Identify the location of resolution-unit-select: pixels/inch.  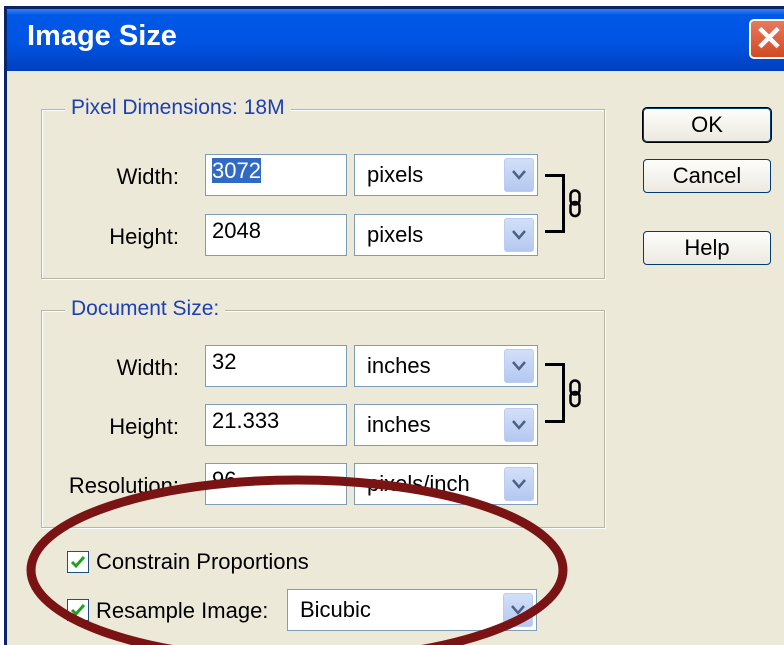
(446, 484).